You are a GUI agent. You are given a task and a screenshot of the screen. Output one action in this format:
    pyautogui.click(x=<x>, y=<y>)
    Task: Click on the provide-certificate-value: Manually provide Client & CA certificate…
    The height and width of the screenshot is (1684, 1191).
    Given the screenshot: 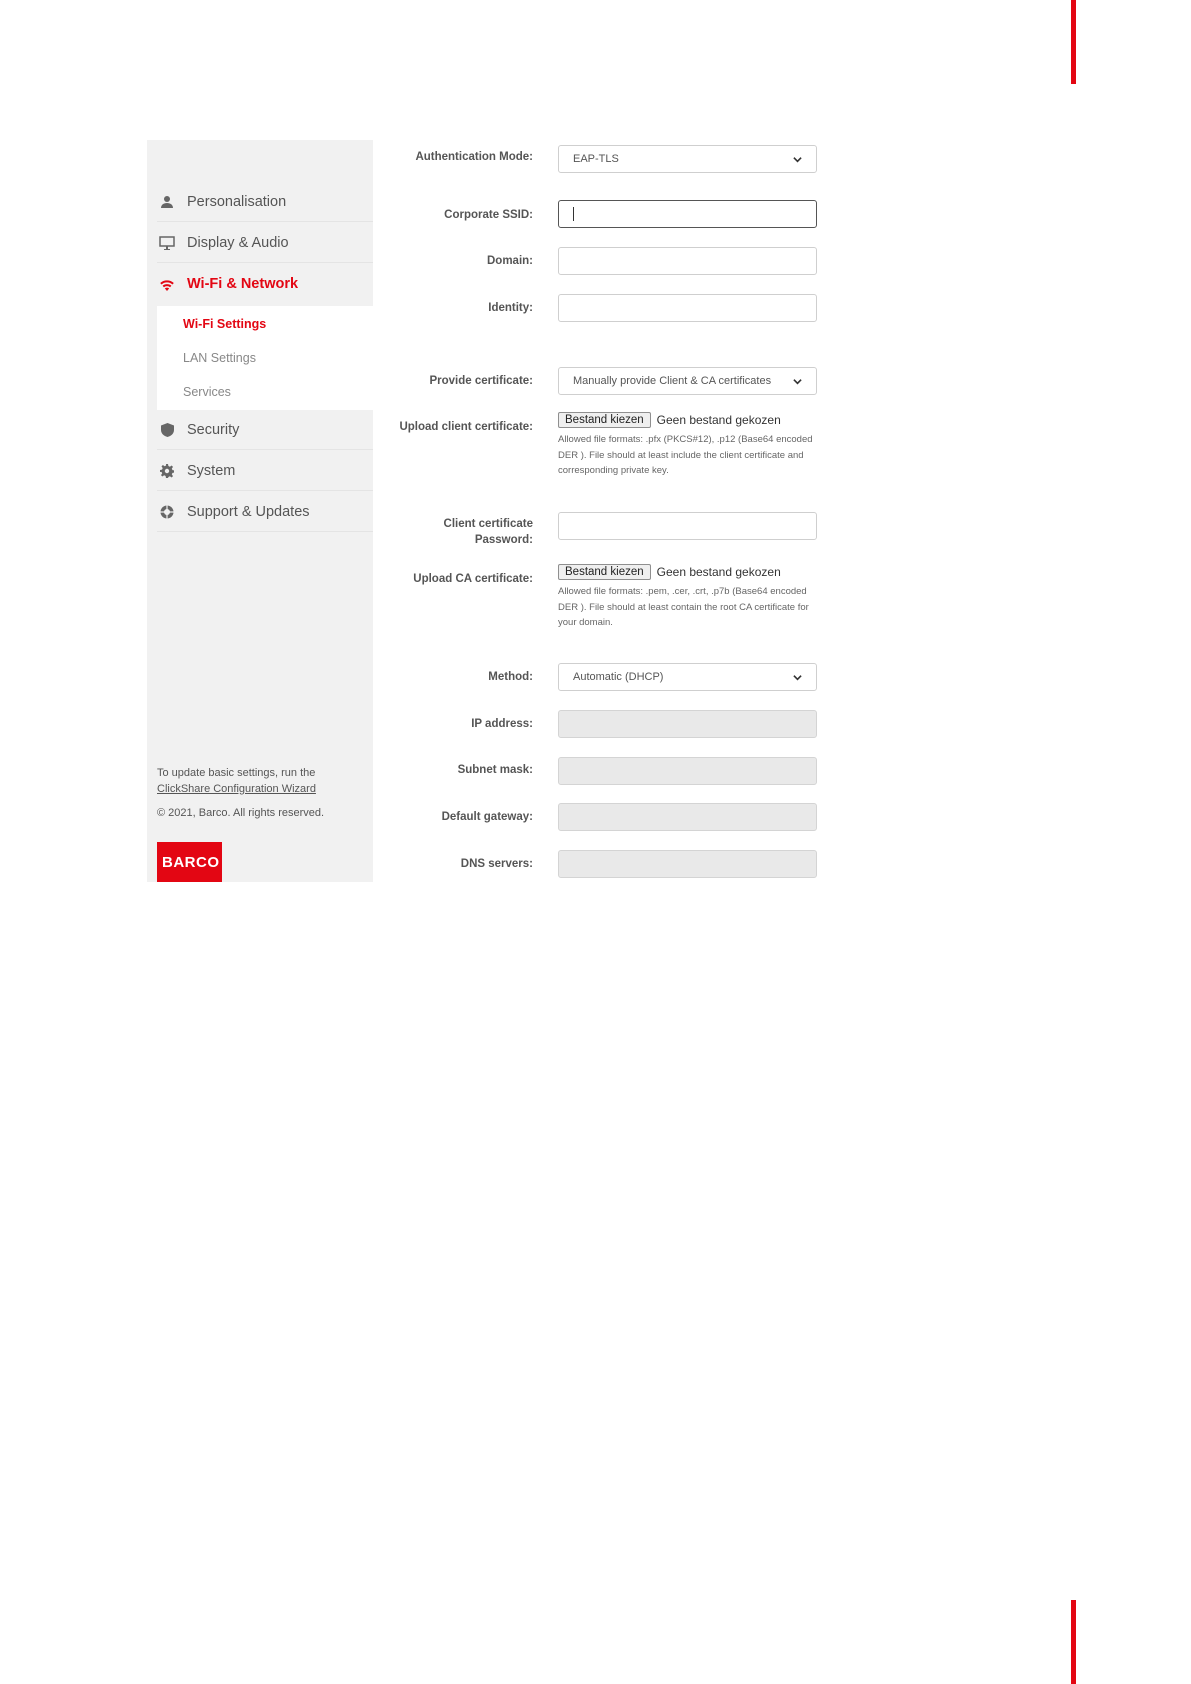 What is the action you would take?
    pyautogui.click(x=672, y=381)
    